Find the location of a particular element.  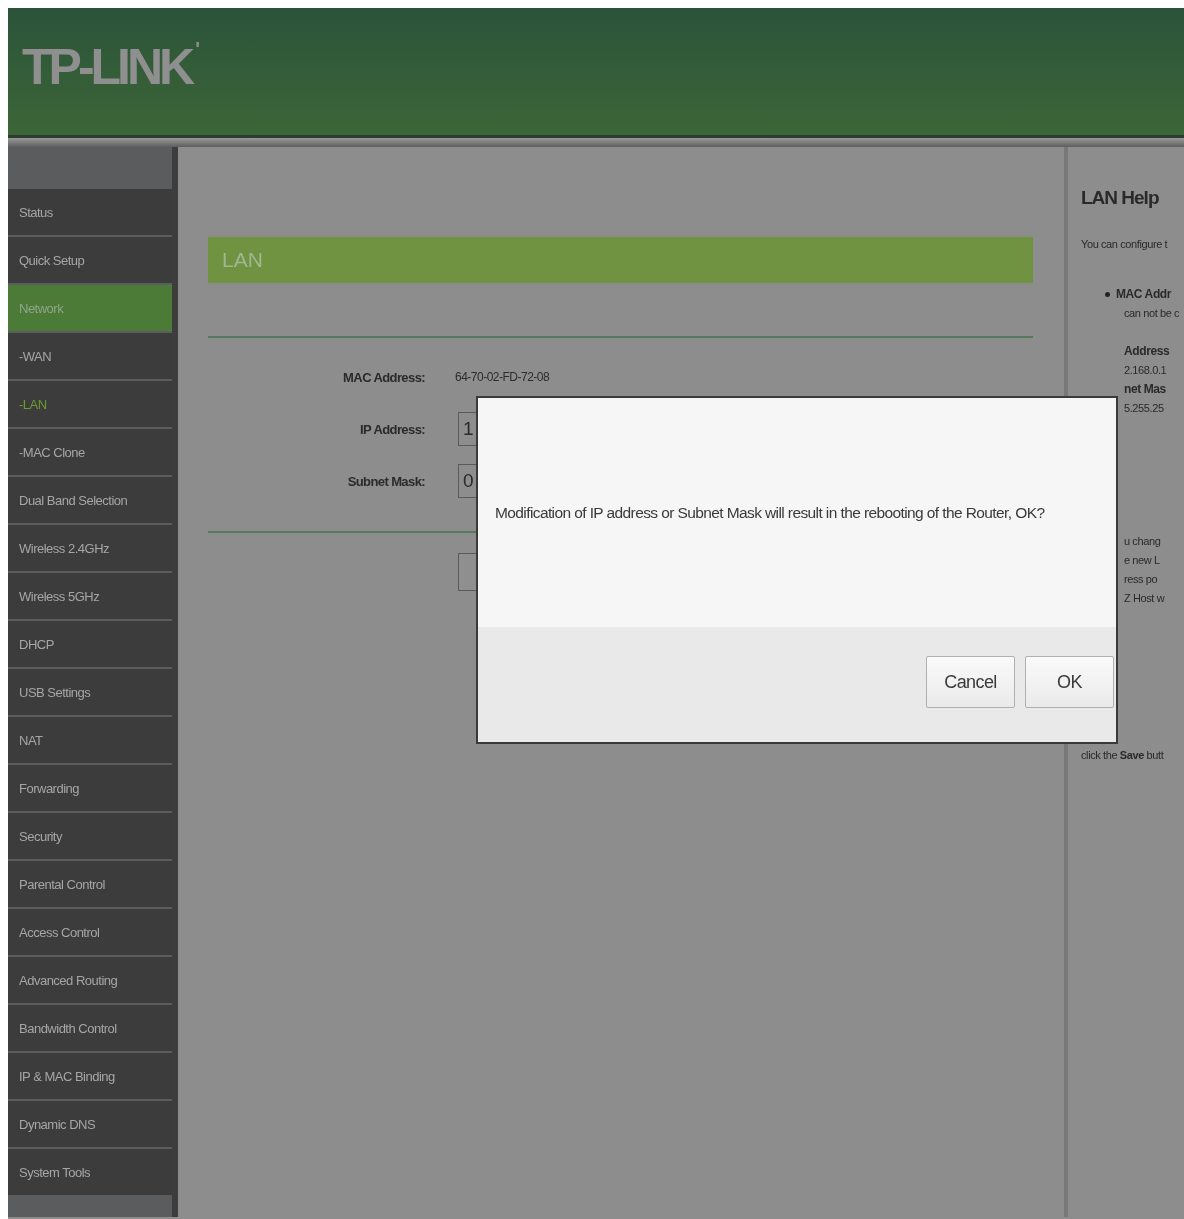

help-text: 2.168.0.1 is located at coordinates (1145, 370).